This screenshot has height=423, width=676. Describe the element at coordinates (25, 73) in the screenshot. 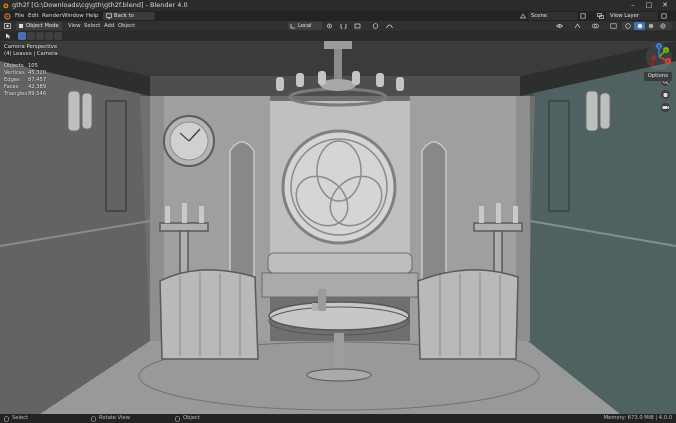

I see `stat-vertices: Vertices 45,320` at that location.